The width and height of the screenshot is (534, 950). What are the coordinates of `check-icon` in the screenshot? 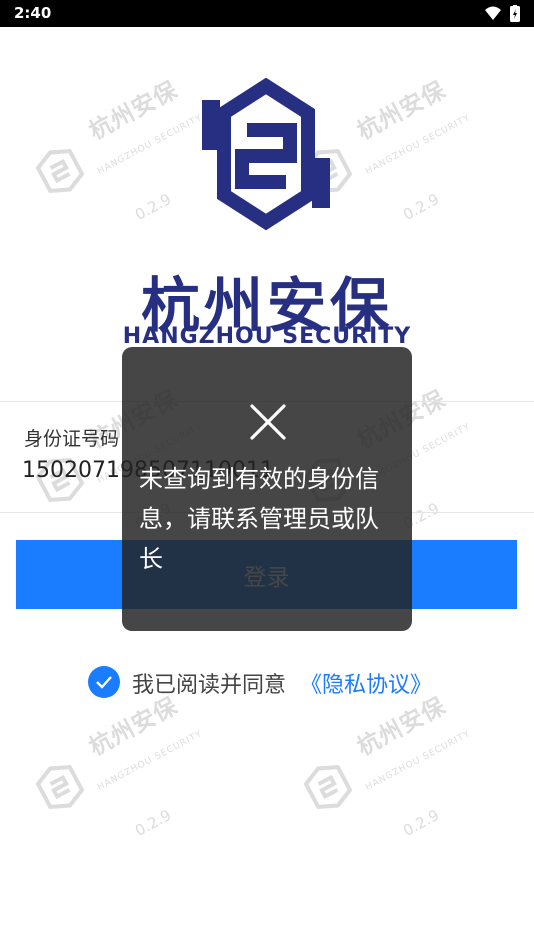 It's located at (104, 682).